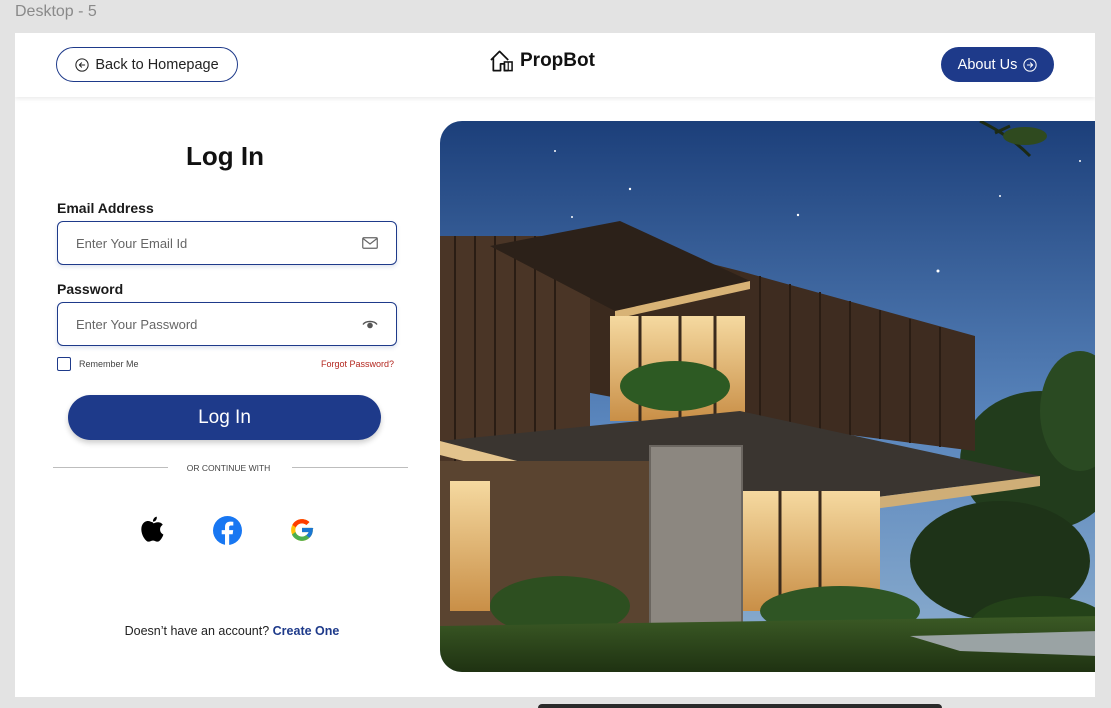  I want to click on password-label: Password, so click(90, 289).